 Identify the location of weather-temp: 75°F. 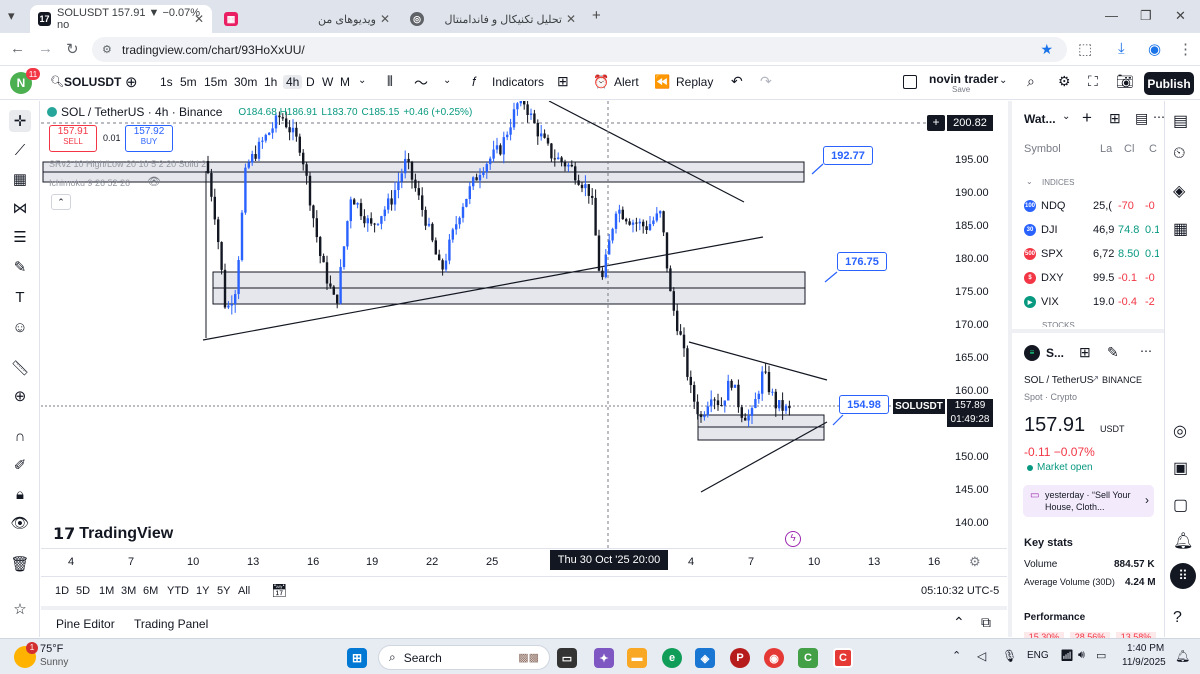
(51, 649).